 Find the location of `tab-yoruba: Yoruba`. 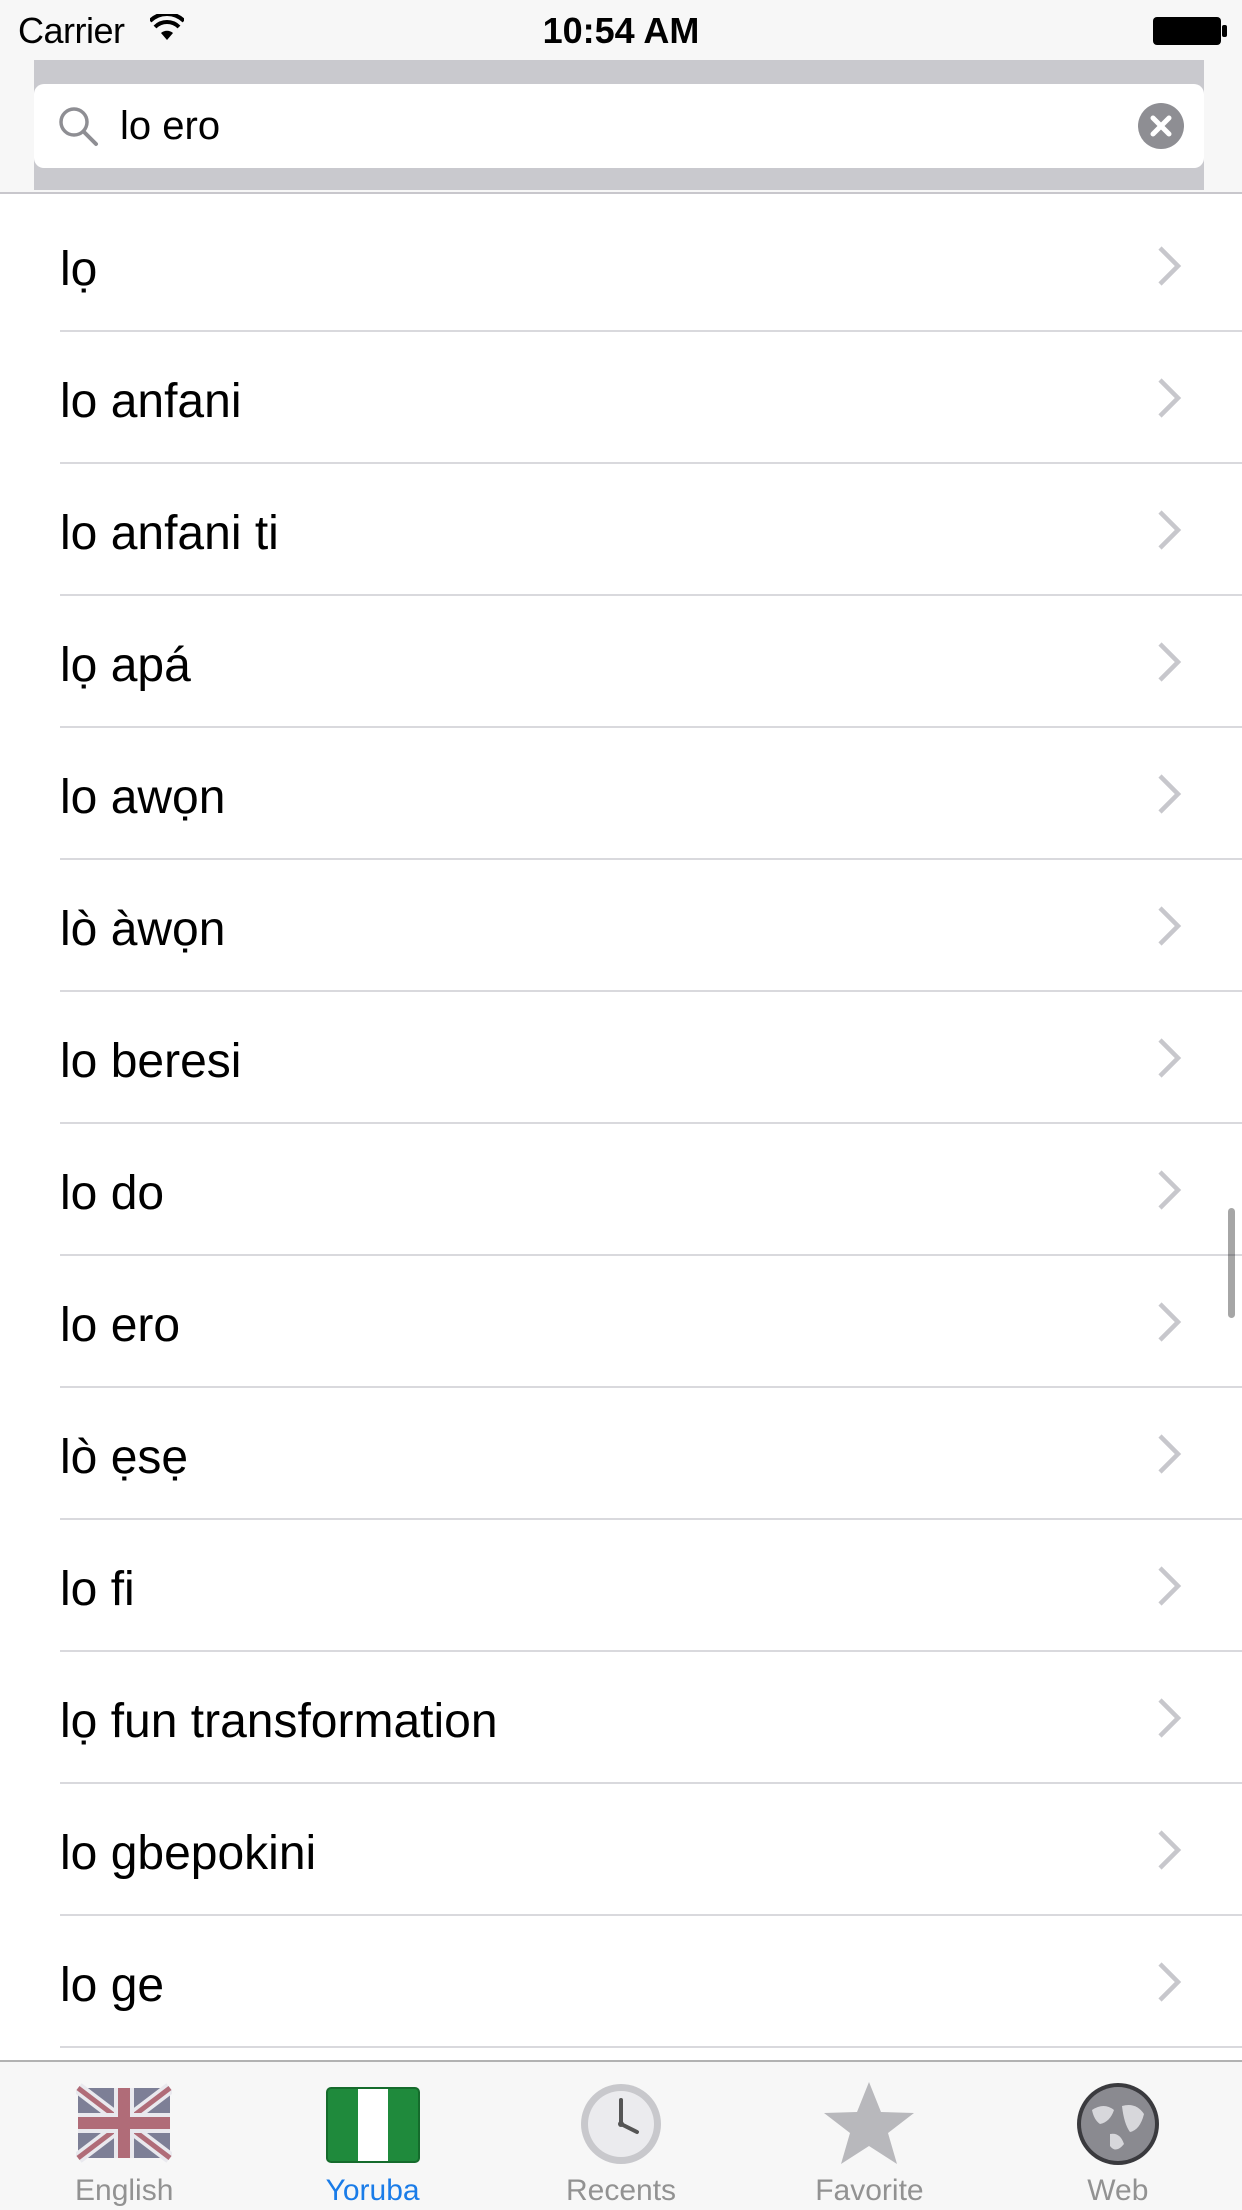

tab-yoruba: Yoruba is located at coordinates (372, 2136).